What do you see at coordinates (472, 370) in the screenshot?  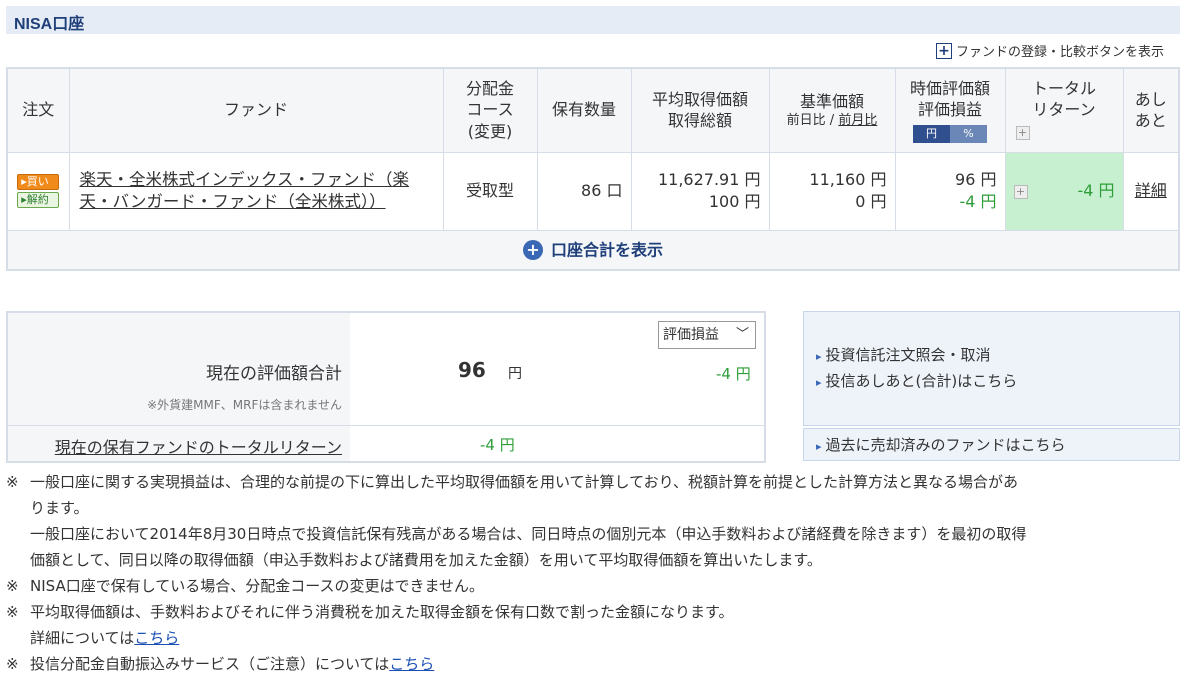 I see `summary-value: 96` at bounding box center [472, 370].